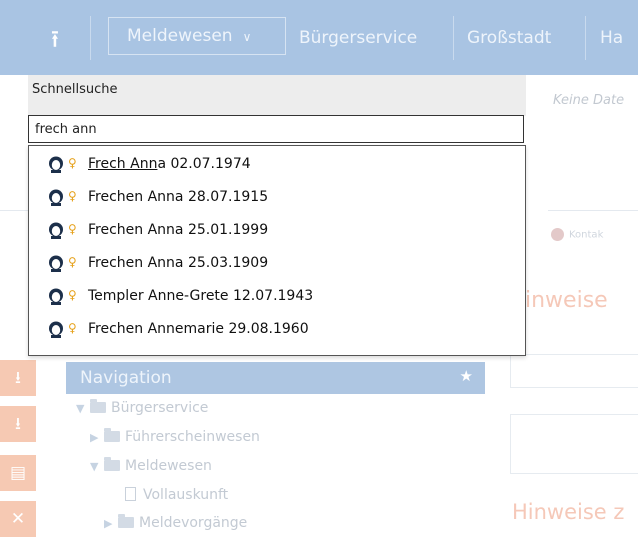 This screenshot has height=539, width=638. I want to click on search-result-rest: Templer Anne-Grete 12.07.1943, so click(201, 296).